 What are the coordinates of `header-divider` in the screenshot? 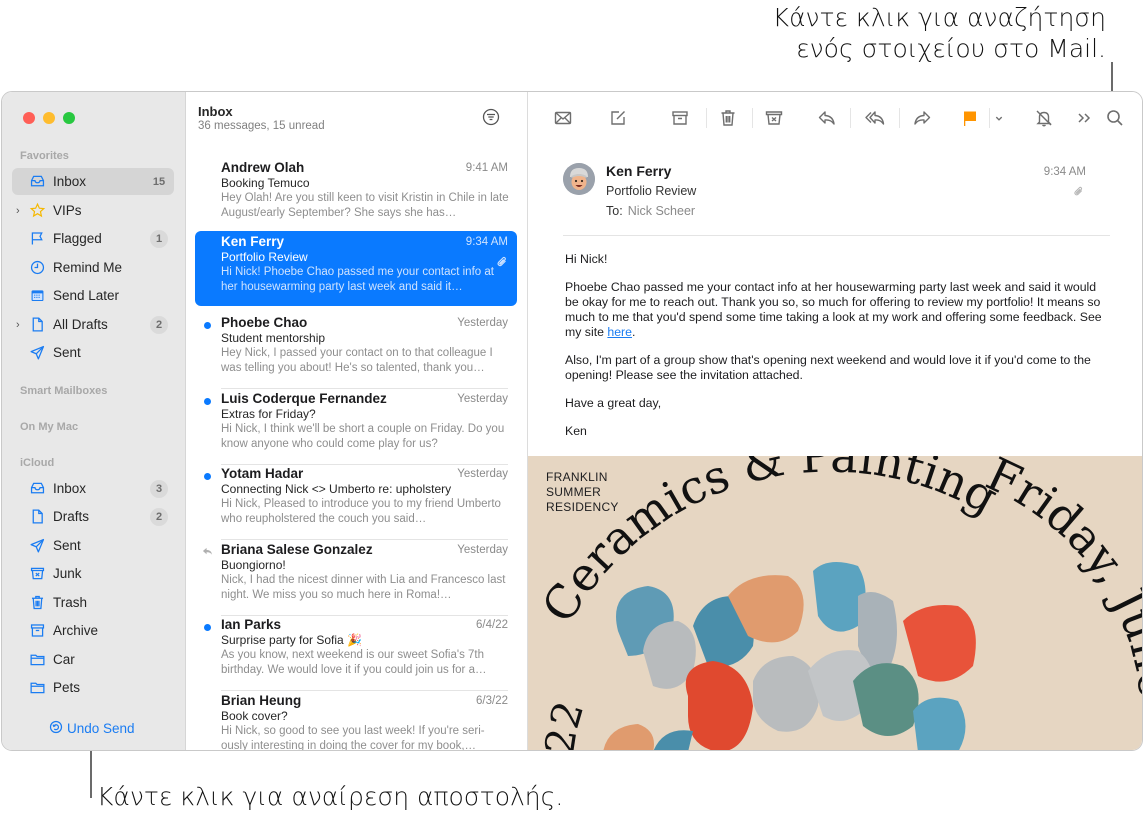 It's located at (836, 235).